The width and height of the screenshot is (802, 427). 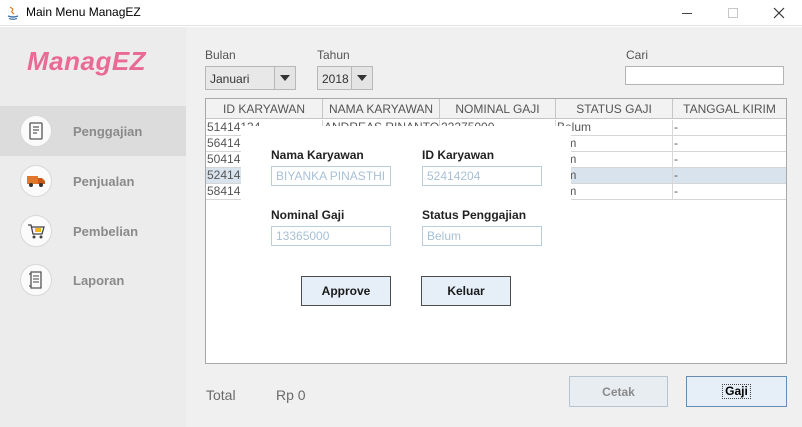 I want to click on sidebar-item-pembelian: Pembelian, so click(x=93, y=231).